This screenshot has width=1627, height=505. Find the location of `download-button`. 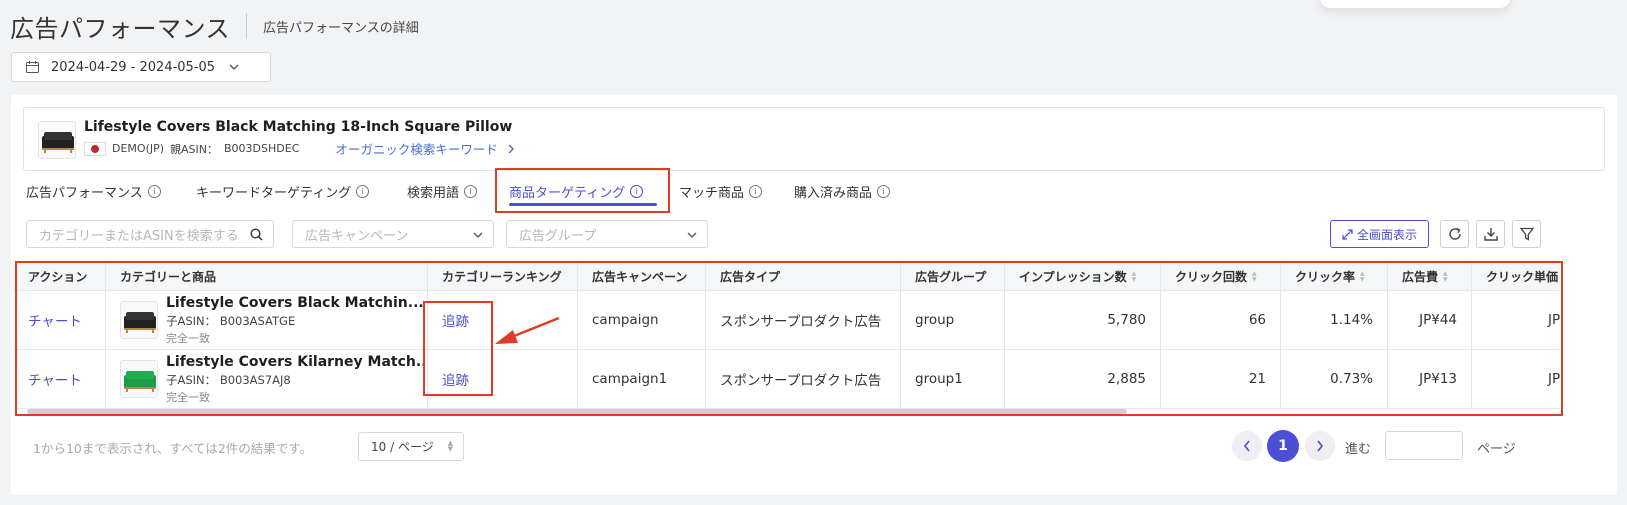

download-button is located at coordinates (1490, 234).